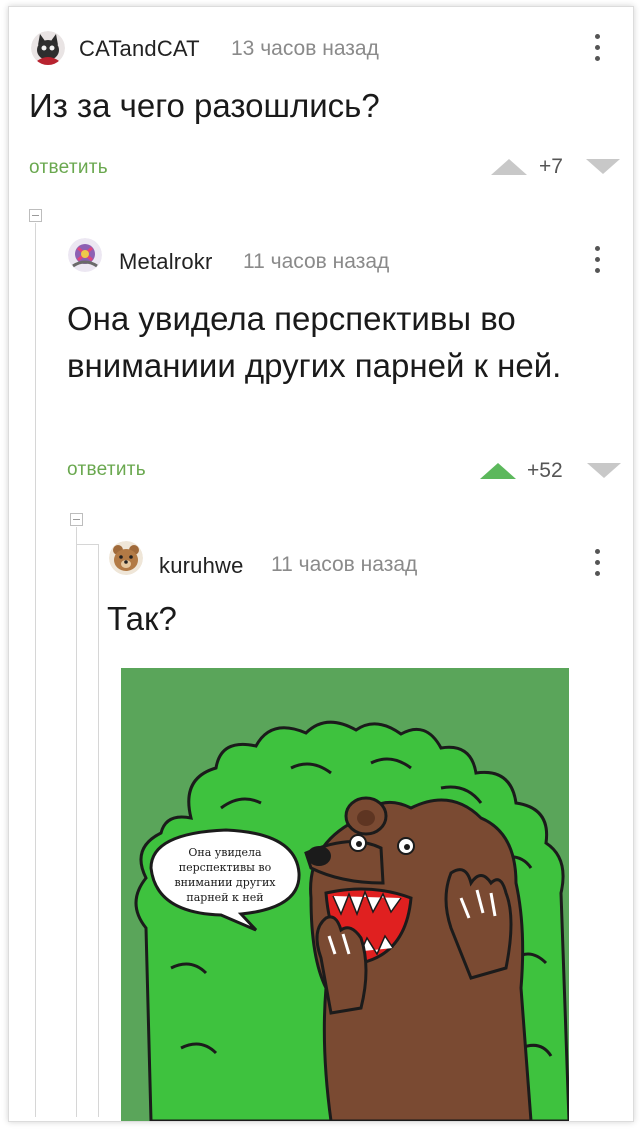  Describe the element at coordinates (551, 166) in the screenshot. I see `comment-rating: +7` at that location.